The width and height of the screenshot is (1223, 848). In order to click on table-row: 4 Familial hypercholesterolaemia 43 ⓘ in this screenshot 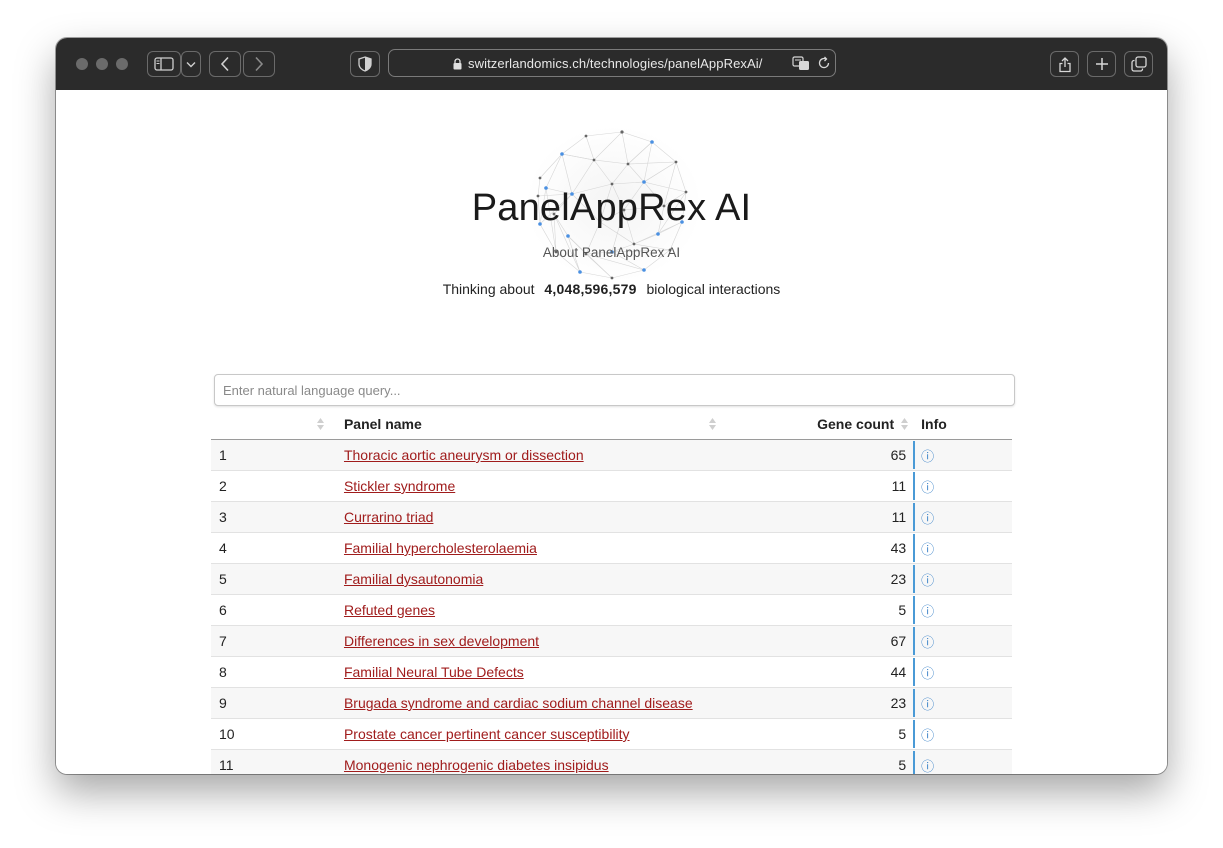, I will do `click(611, 548)`.